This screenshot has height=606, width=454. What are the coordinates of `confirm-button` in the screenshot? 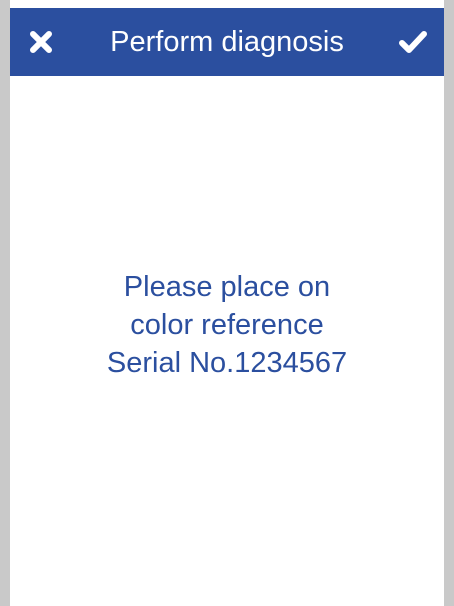 It's located at (413, 42).